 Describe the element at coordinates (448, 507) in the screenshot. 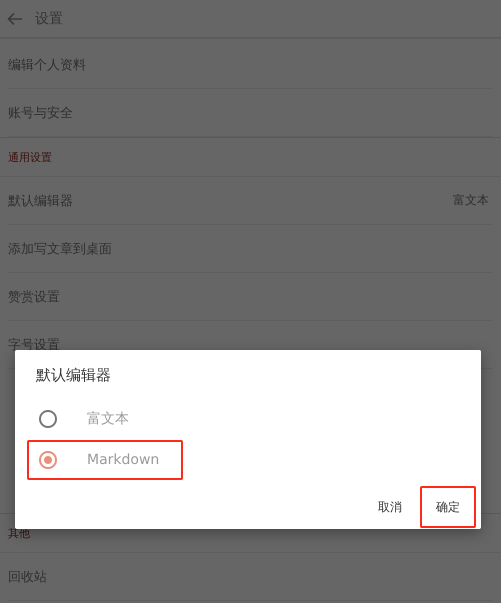

I see `dialog-button: 确定` at that location.